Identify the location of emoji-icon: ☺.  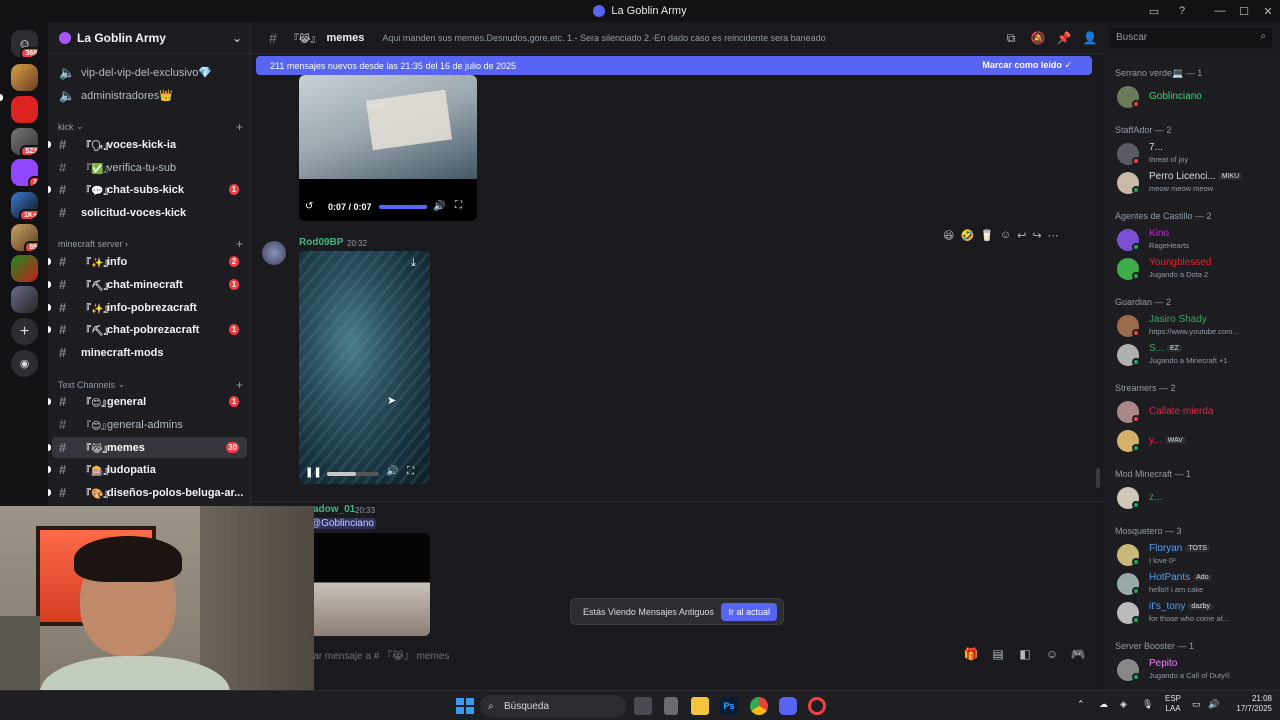
(1052, 654).